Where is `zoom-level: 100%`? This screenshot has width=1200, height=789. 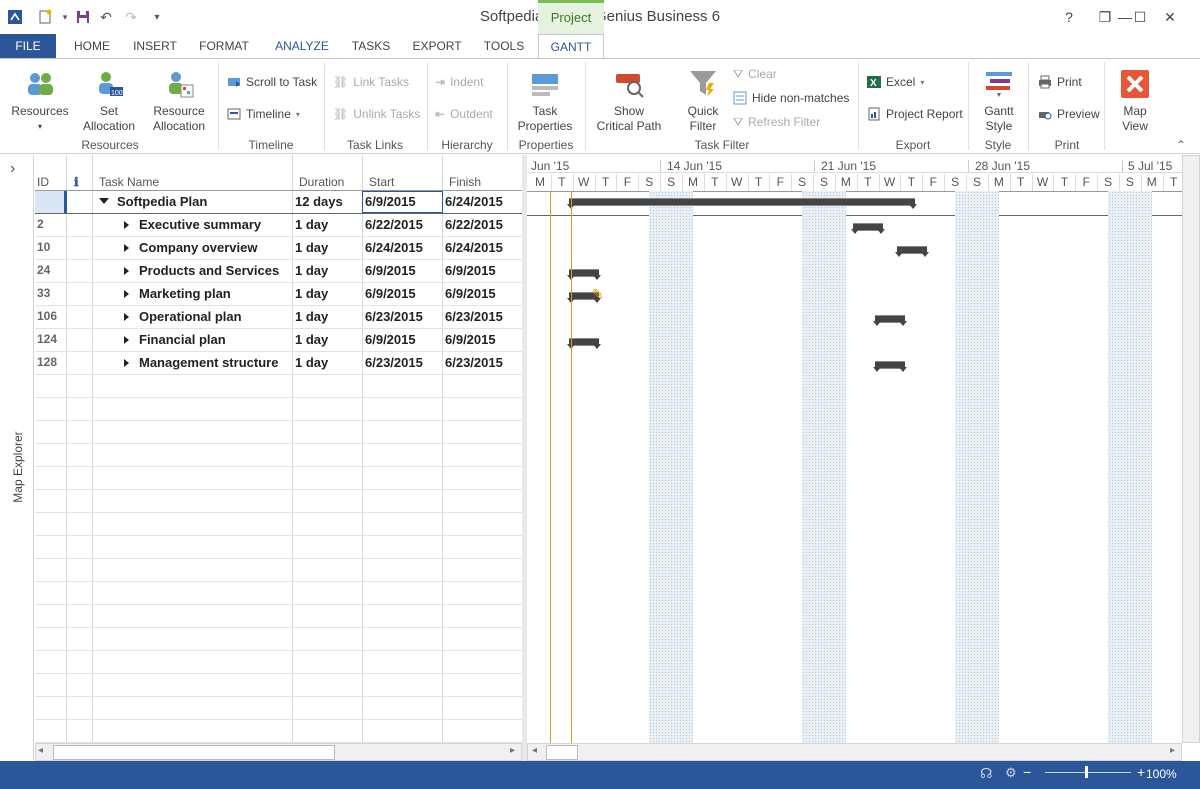 zoom-level: 100% is located at coordinates (1161, 774).